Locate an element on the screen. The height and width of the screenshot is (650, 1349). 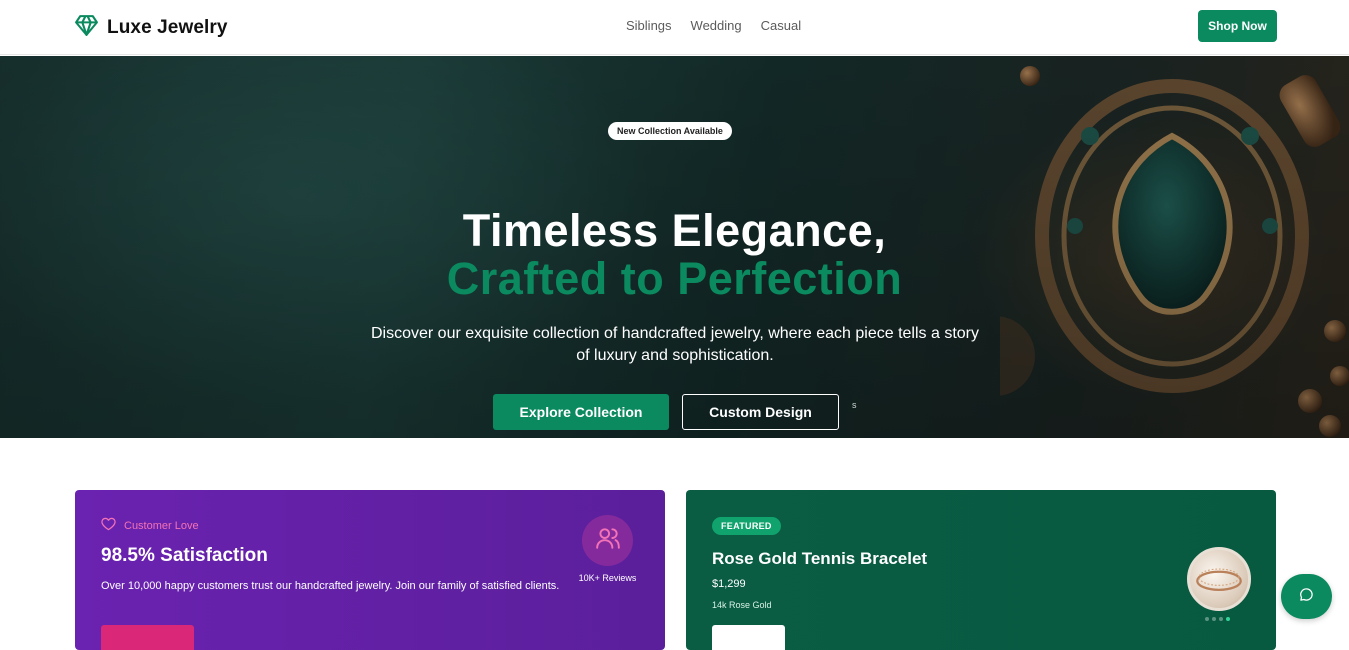
new-collection-badge: New Collection Available is located at coordinates (670, 131).